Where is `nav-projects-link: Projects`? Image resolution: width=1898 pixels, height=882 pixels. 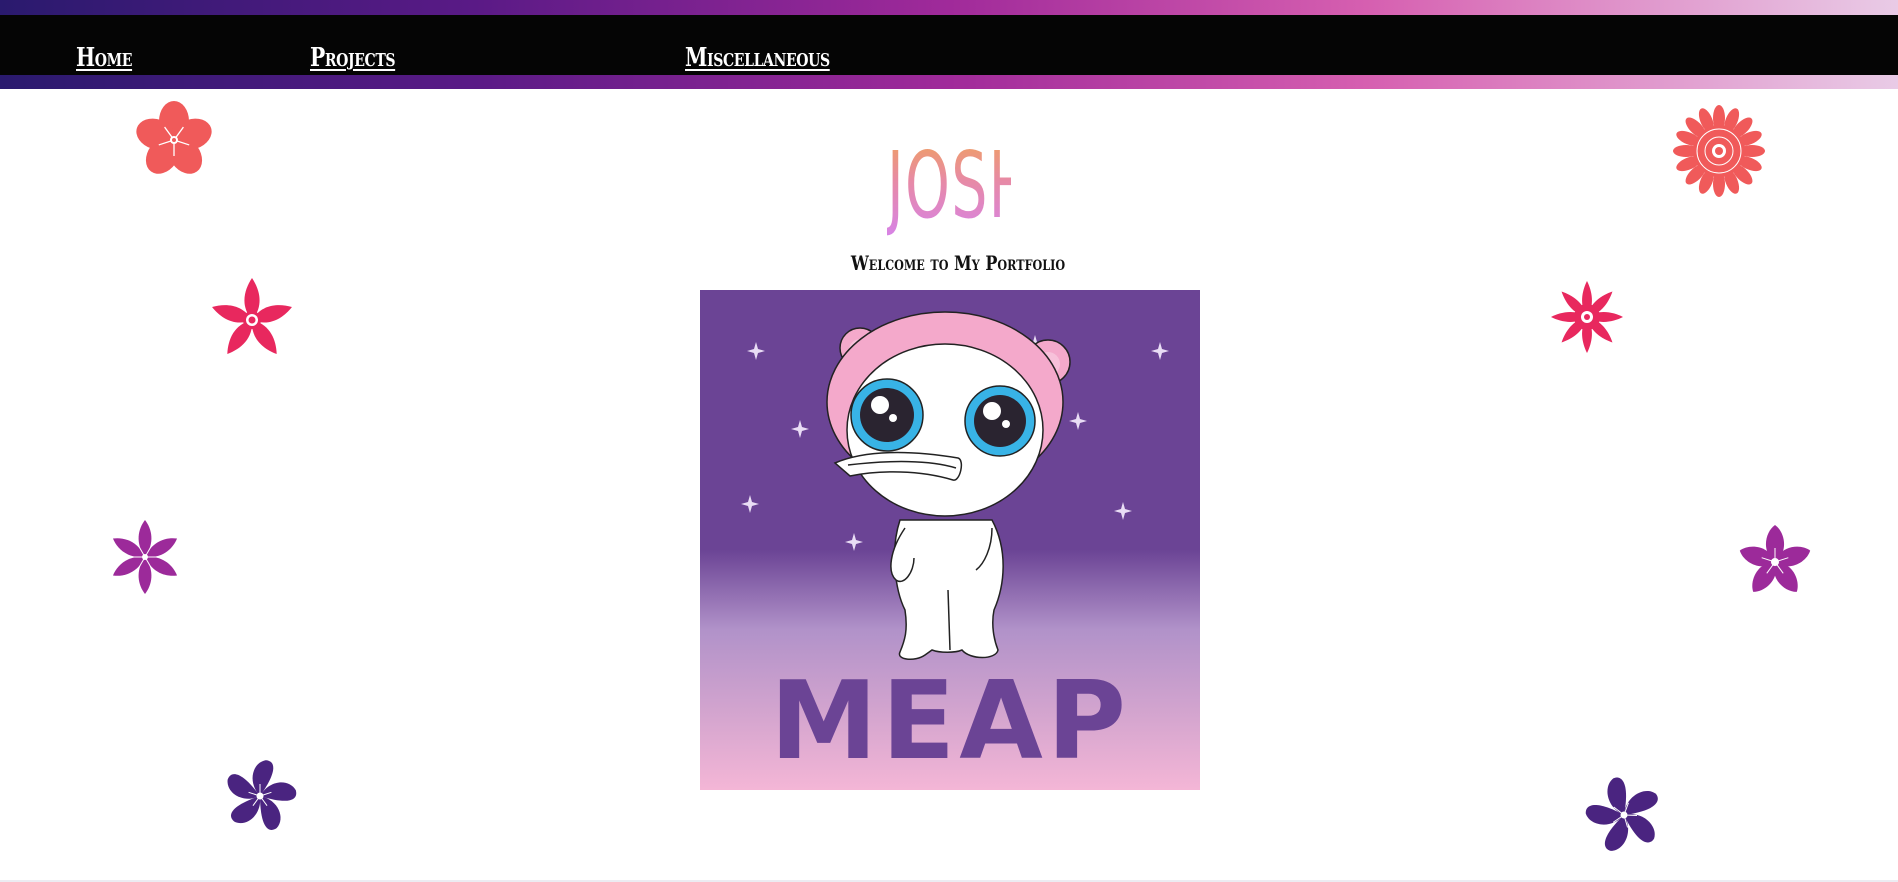 nav-projects-link: Projects is located at coordinates (353, 58).